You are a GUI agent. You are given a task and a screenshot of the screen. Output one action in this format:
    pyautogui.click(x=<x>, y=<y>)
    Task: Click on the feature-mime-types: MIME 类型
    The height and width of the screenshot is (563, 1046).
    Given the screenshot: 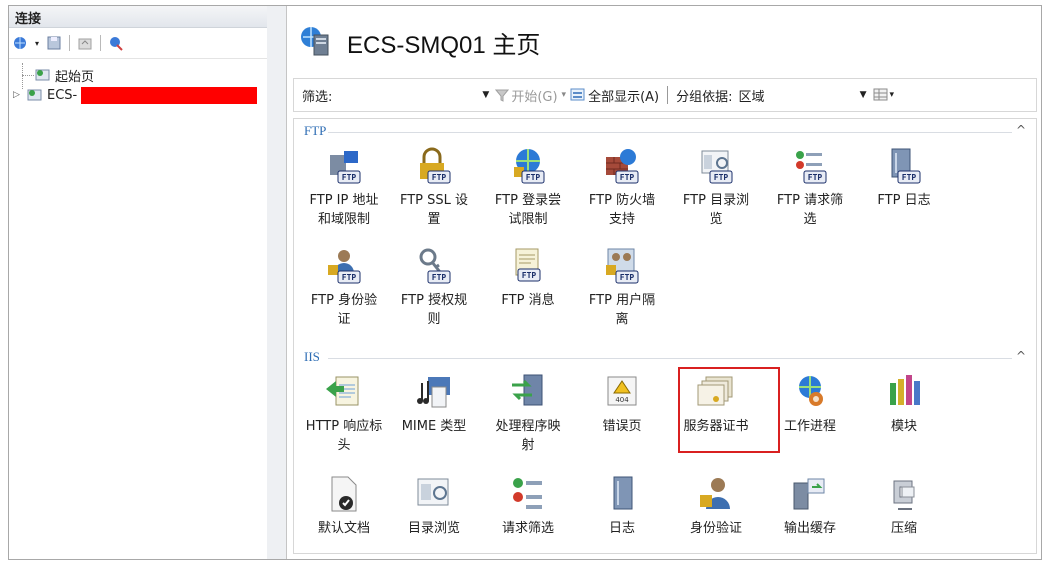 What is the action you would take?
    pyautogui.click(x=434, y=404)
    